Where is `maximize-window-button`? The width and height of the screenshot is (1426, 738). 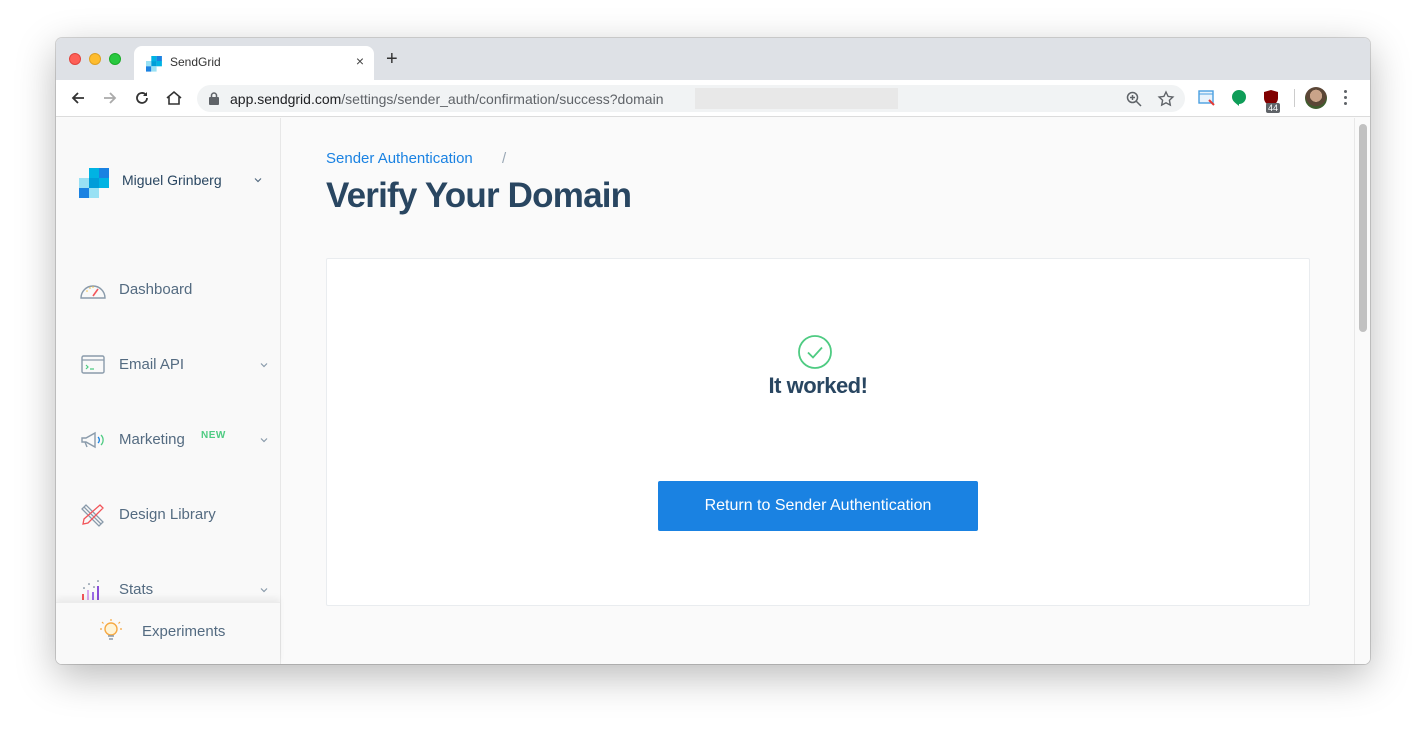 maximize-window-button is located at coordinates (115, 59).